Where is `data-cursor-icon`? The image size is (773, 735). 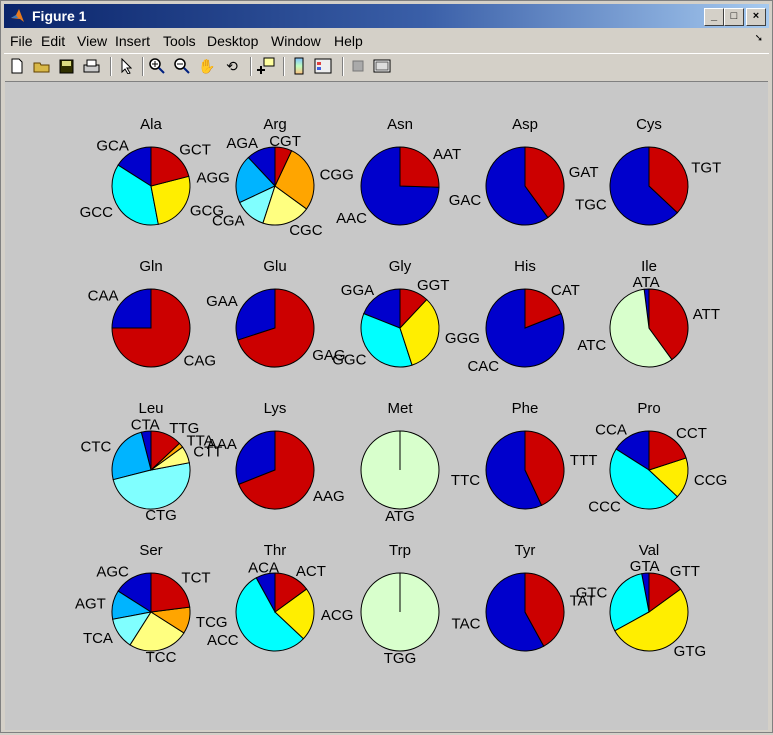 data-cursor-icon is located at coordinates (266, 66).